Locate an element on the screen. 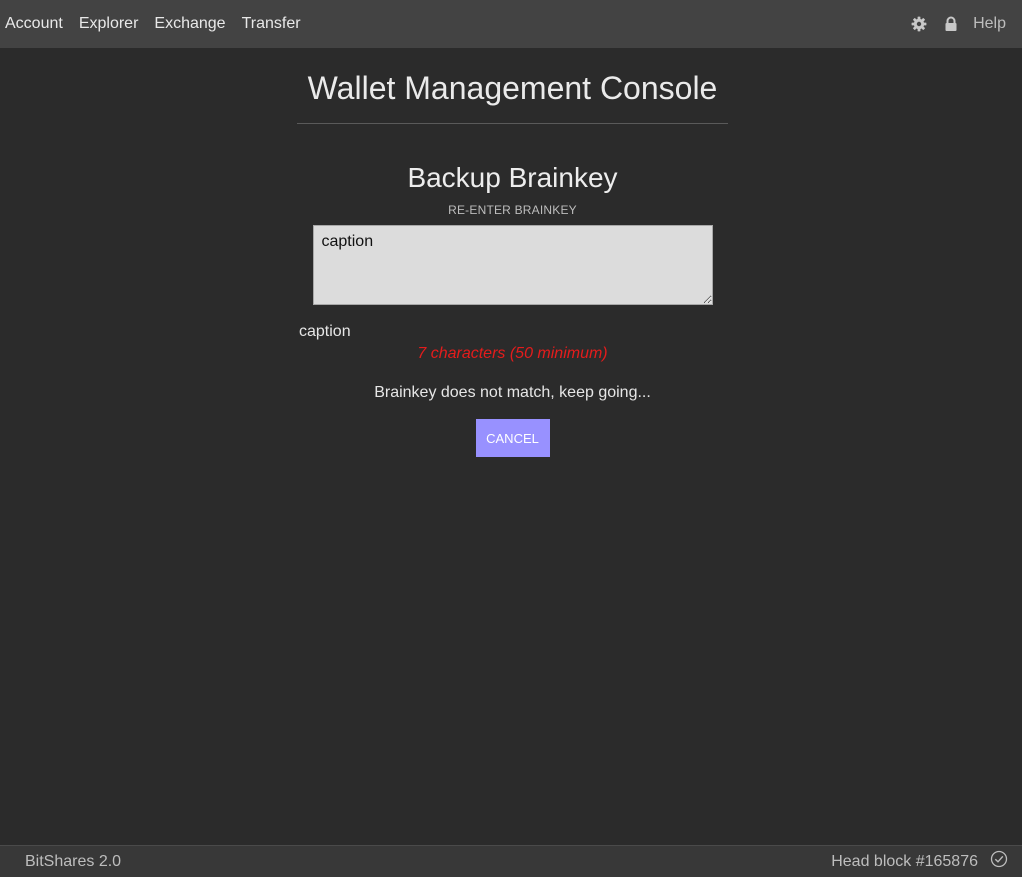 Image resolution: width=1022 pixels, height=877 pixels. head-block-status: Head block #165876 is located at coordinates (926, 861).